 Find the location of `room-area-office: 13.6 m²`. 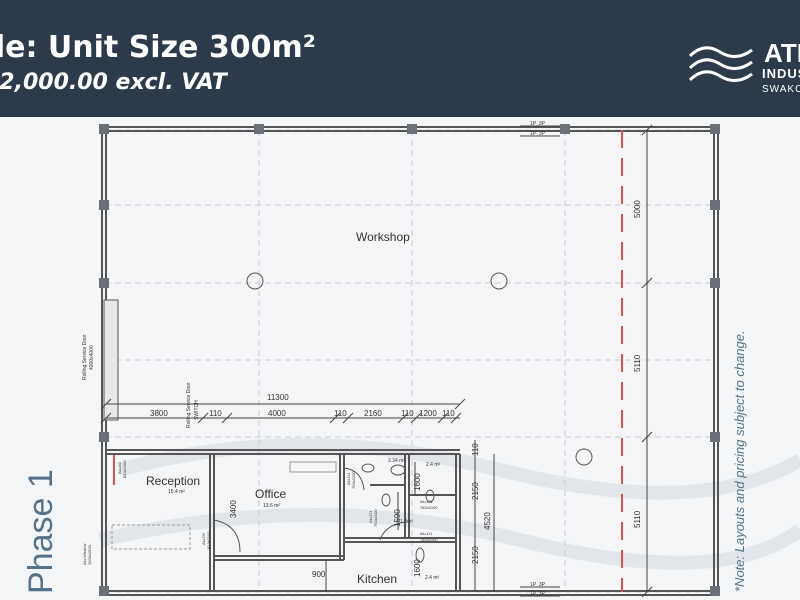

room-area-office: 13.6 m² is located at coordinates (271, 506).